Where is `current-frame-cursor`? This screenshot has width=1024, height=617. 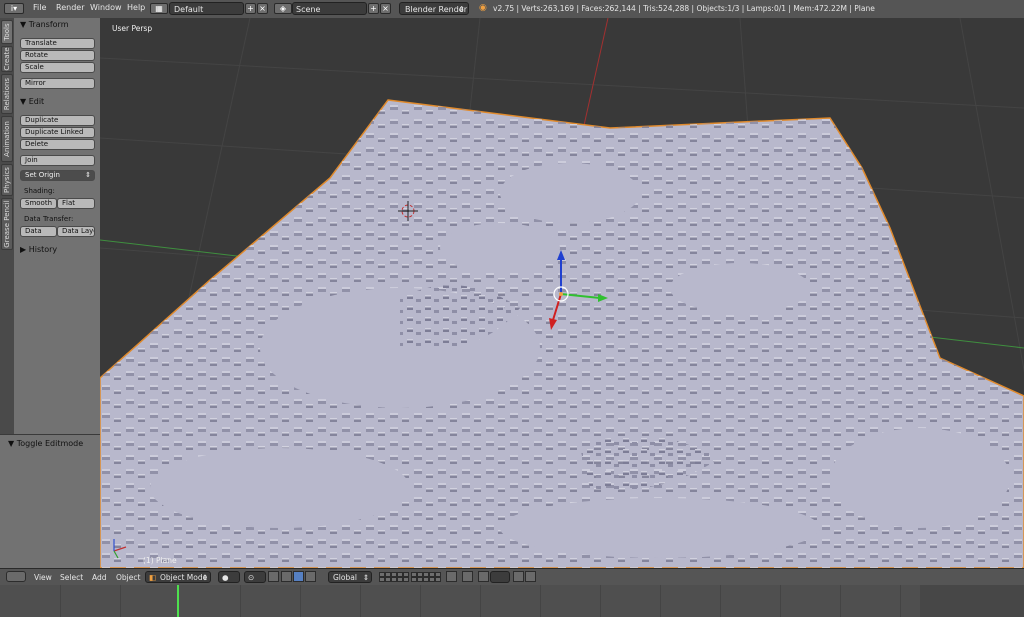
current-frame-cursor is located at coordinates (178, 601).